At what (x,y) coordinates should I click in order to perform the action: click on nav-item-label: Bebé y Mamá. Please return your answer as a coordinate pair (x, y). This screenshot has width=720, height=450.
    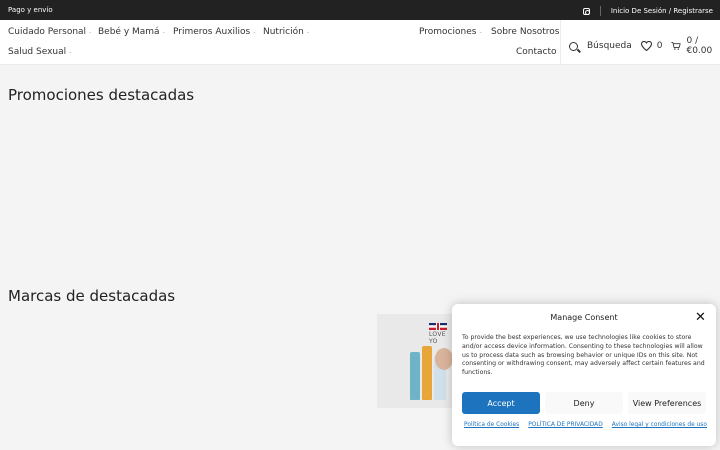
    Looking at the image, I should click on (129, 32).